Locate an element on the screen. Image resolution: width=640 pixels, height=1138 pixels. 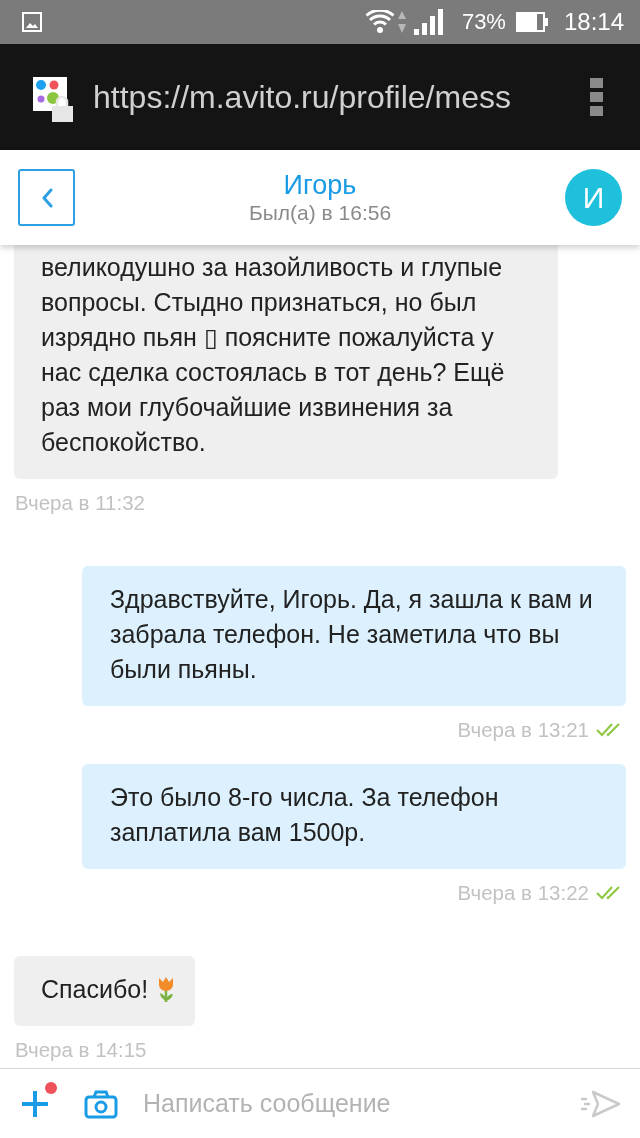
address-field: https://m.avito.ru/profile/mess is located at coordinates (336, 97).